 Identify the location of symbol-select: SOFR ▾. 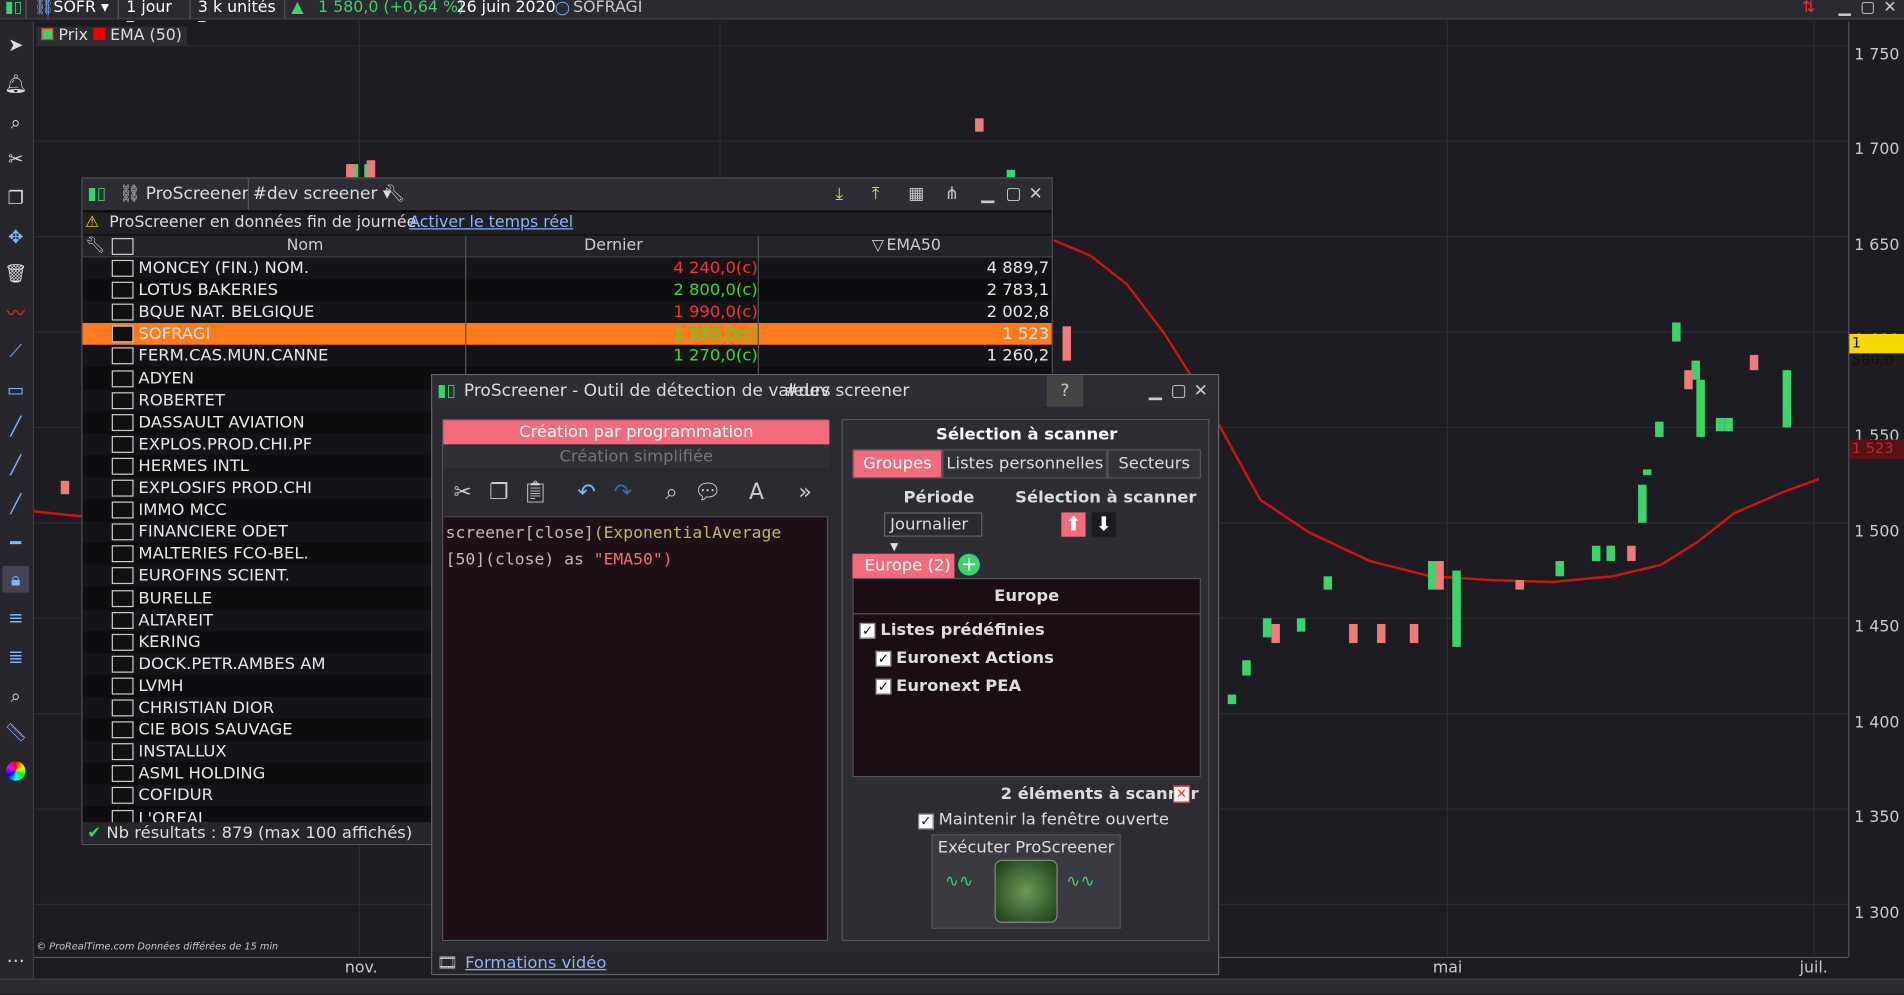
(84, 10).